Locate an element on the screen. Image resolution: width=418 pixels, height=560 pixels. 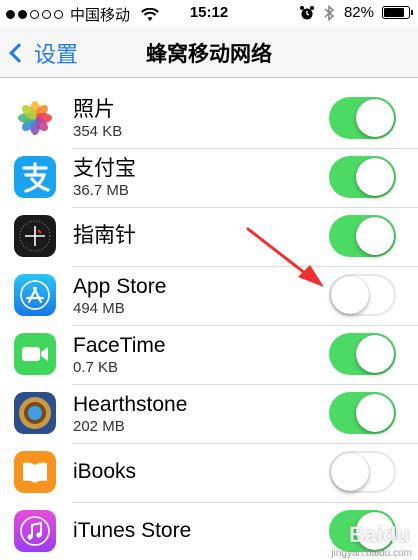
app-info: 指南针 is located at coordinates (104, 236).